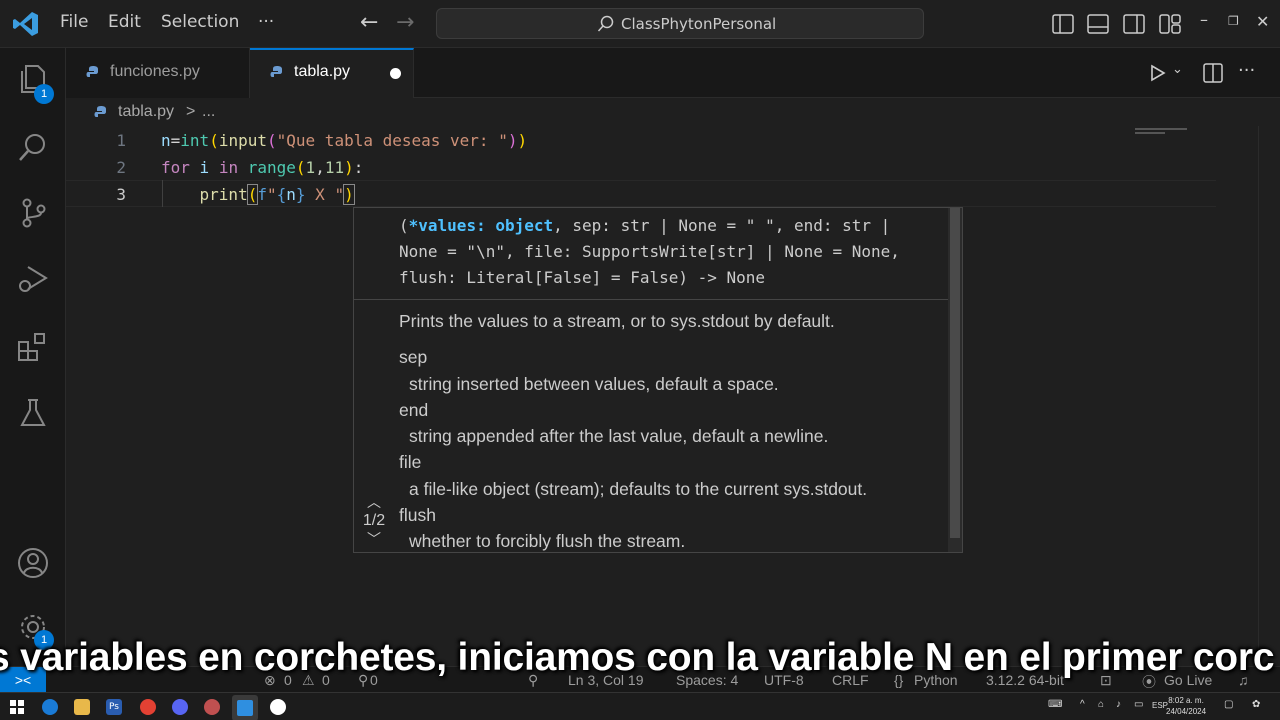 The height and width of the screenshot is (720, 1280). Describe the element at coordinates (278, 707) in the screenshot. I see `obs-icon` at that location.